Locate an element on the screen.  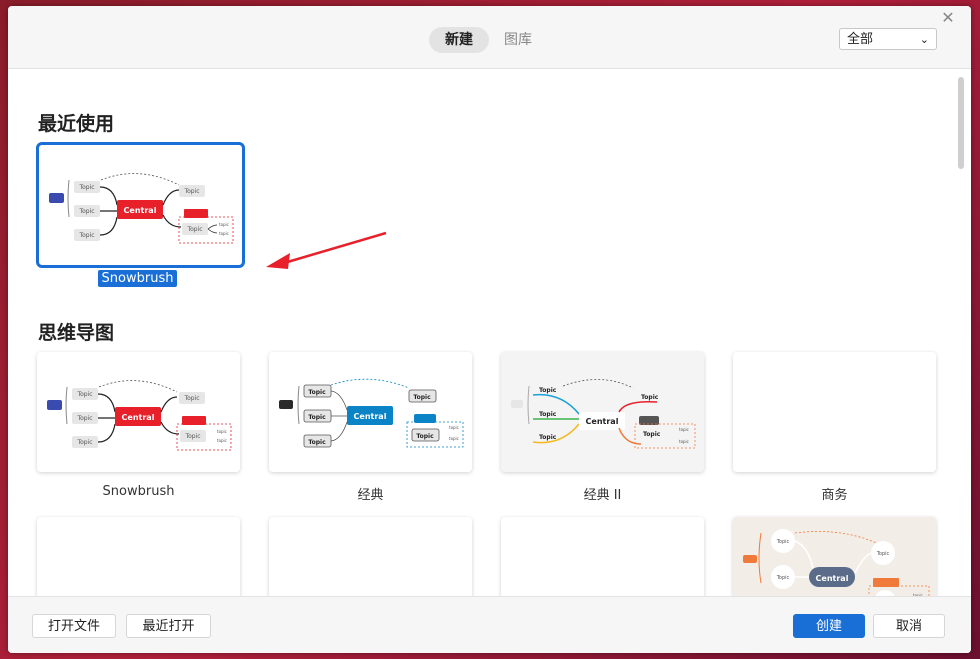
filter-select: 全部 ⌄ is located at coordinates (888, 39).